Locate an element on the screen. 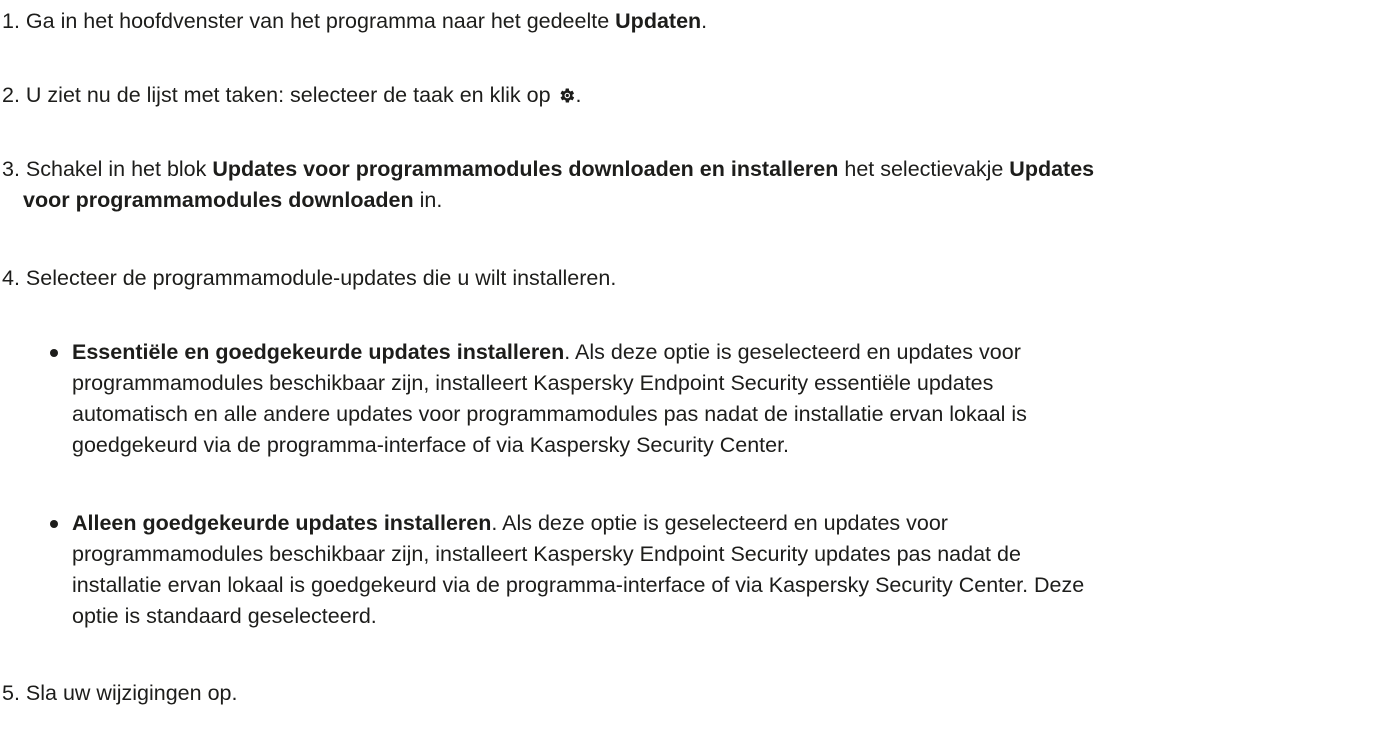 The image size is (1381, 729). checkbox-name-part2: voor programmamodules downloaden is located at coordinates (218, 200).